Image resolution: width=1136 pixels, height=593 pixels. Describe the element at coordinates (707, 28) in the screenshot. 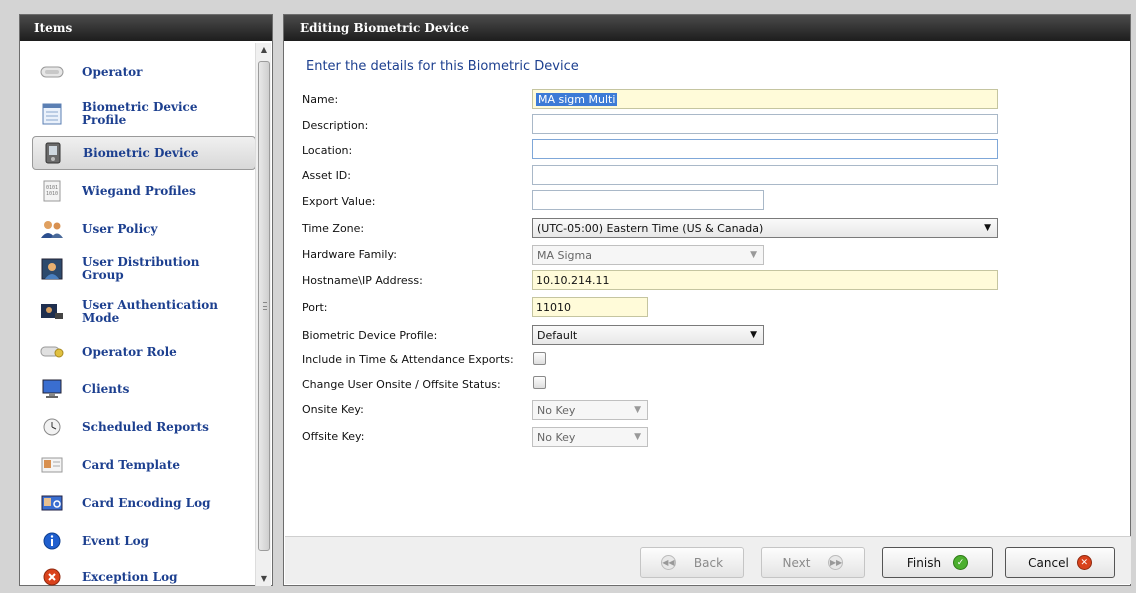

I see `editor-panel-title: Editing Biometric Device` at that location.